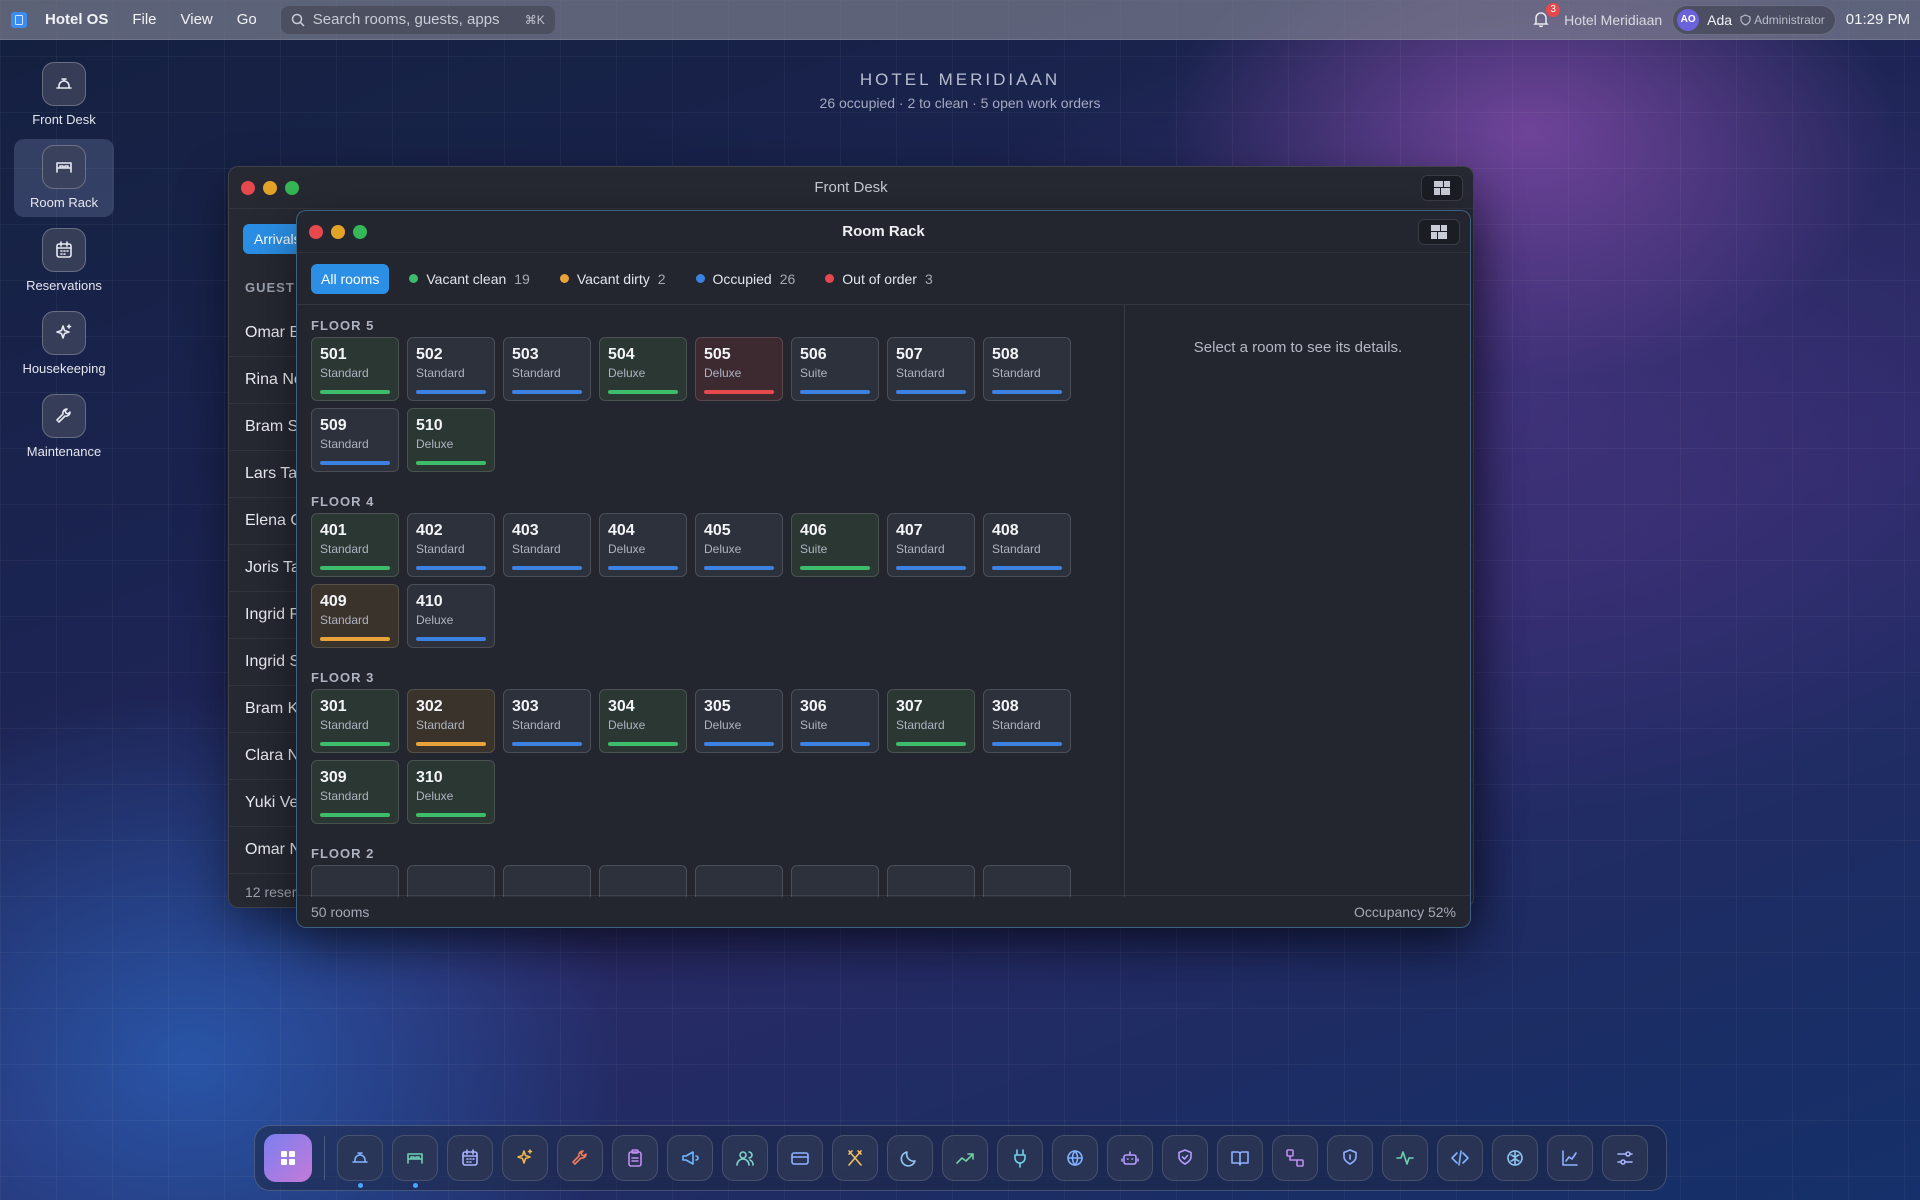  Describe the element at coordinates (580, 1158) in the screenshot. I see `dock-item-wrench` at that location.